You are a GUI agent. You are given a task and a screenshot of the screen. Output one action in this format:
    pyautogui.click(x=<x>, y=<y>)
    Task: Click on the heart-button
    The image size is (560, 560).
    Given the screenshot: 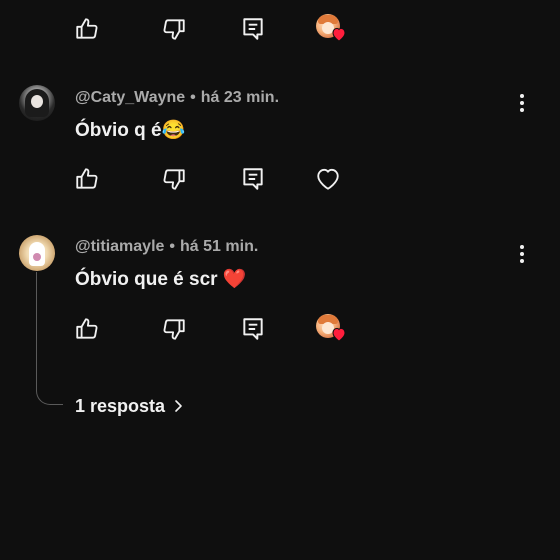 What is the action you would take?
    pyautogui.click(x=328, y=179)
    